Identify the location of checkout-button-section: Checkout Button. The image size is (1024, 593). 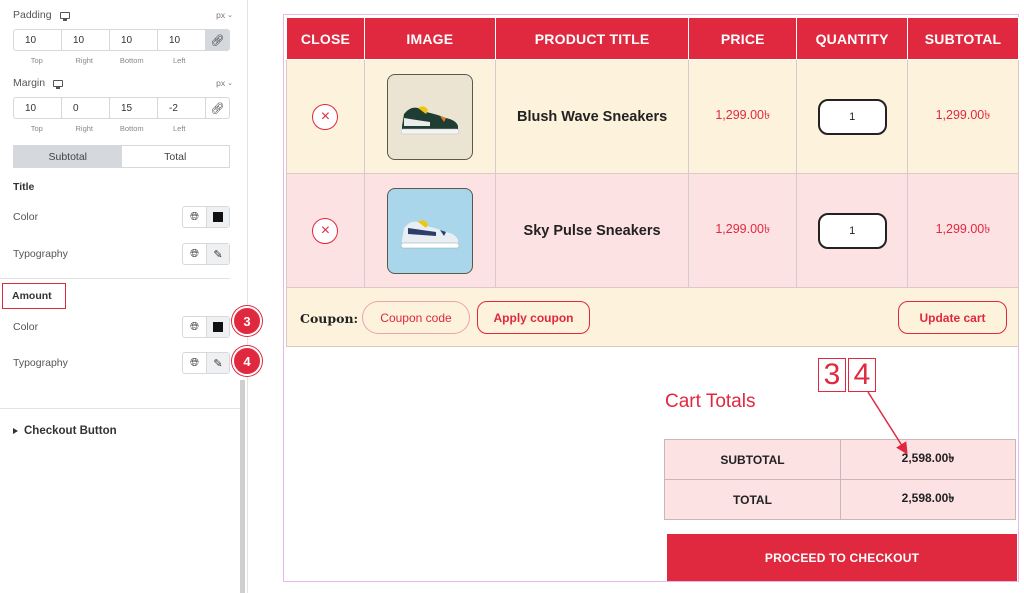
(65, 431).